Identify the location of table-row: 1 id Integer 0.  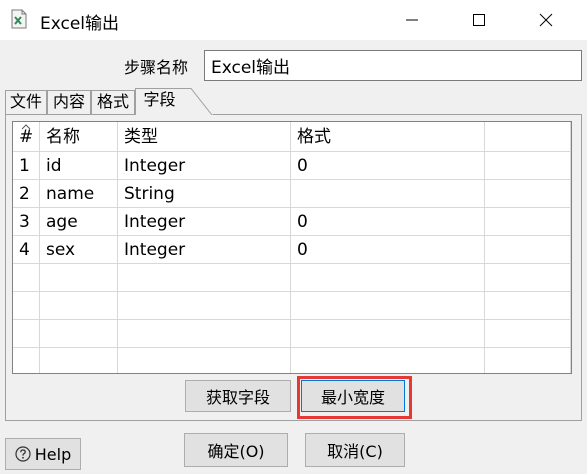
(292, 166).